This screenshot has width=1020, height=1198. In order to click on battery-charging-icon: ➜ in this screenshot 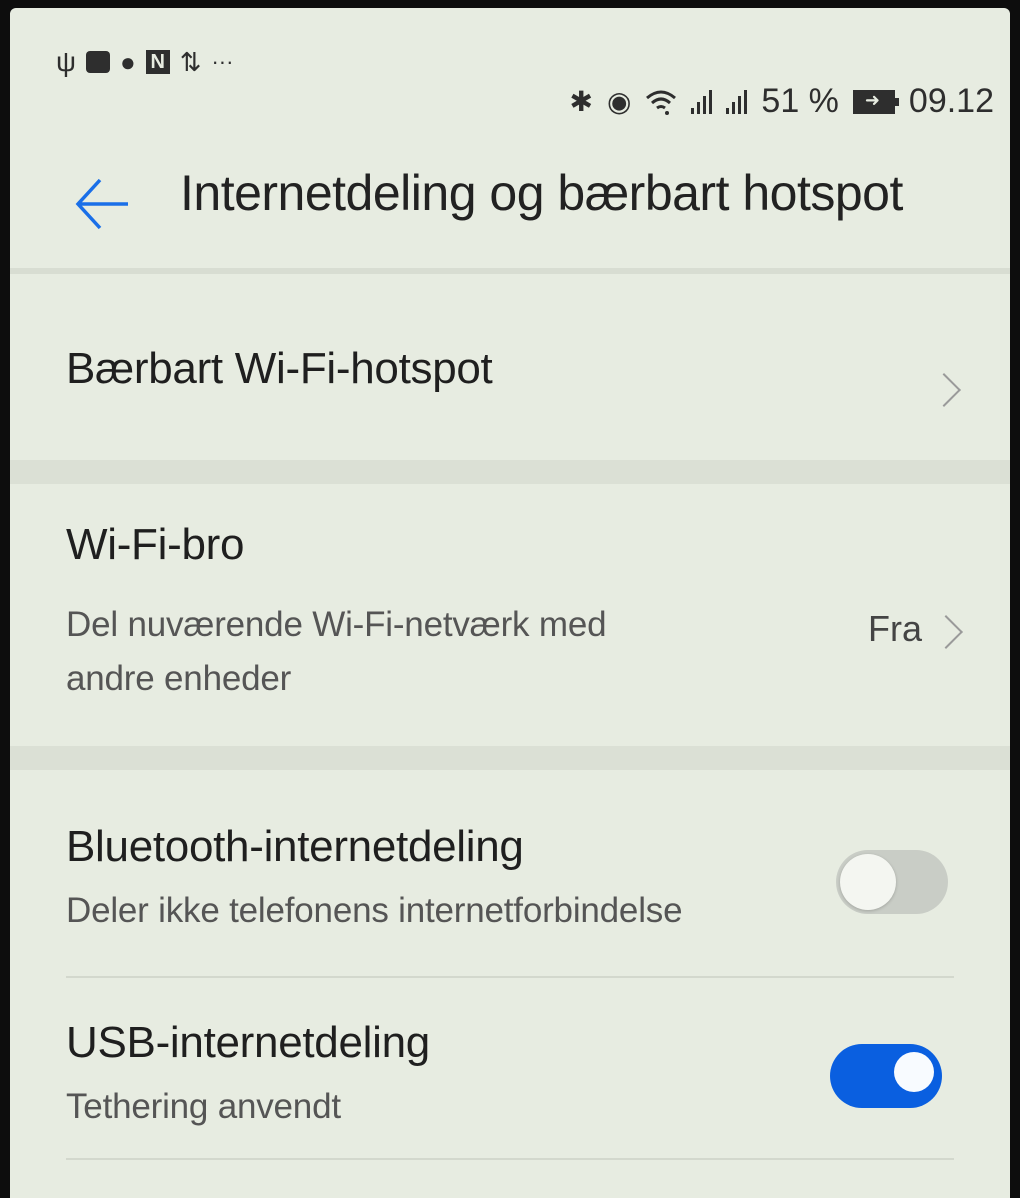, I will do `click(875, 101)`.